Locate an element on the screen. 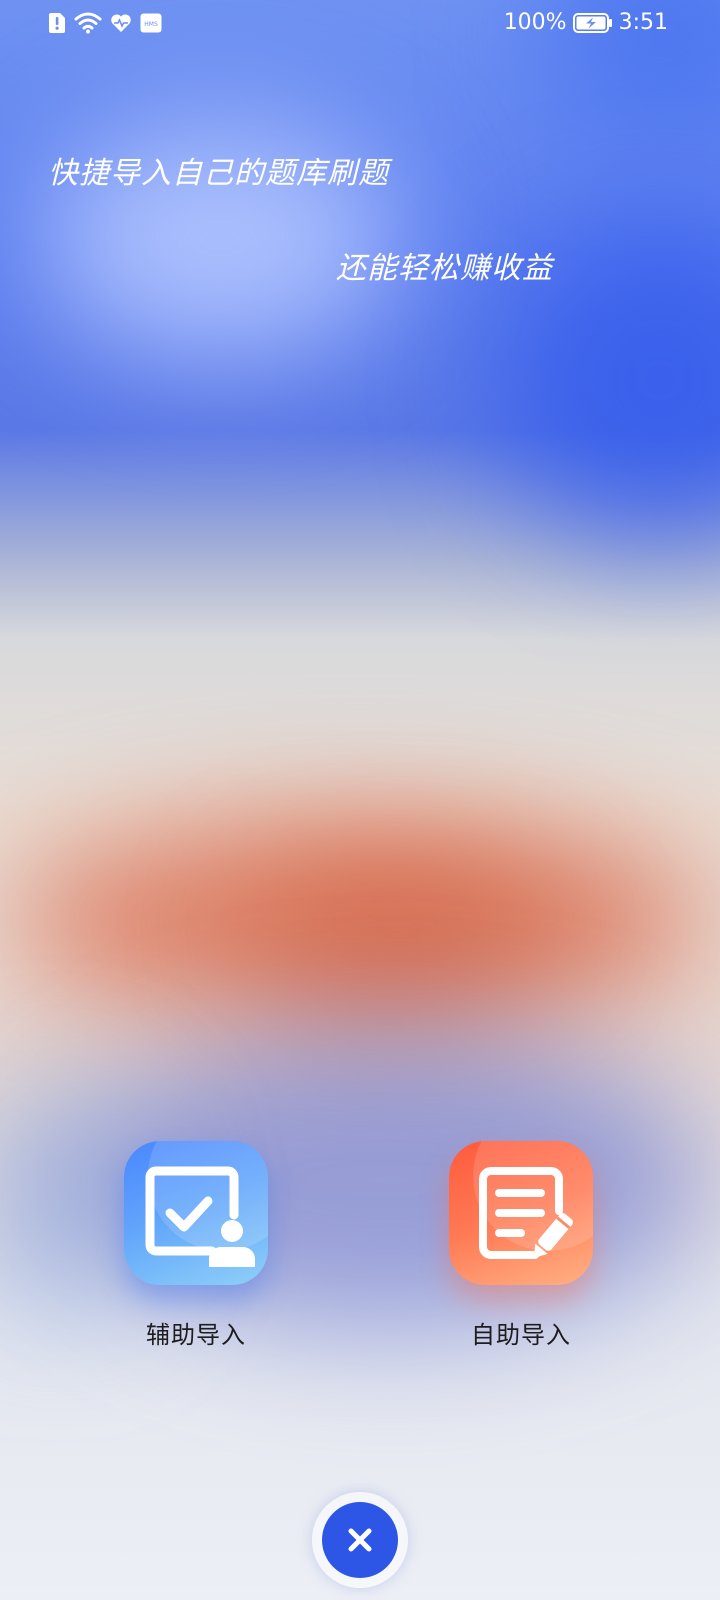 The image size is (720, 1600). hms-icon: HMS is located at coordinates (151, 23).